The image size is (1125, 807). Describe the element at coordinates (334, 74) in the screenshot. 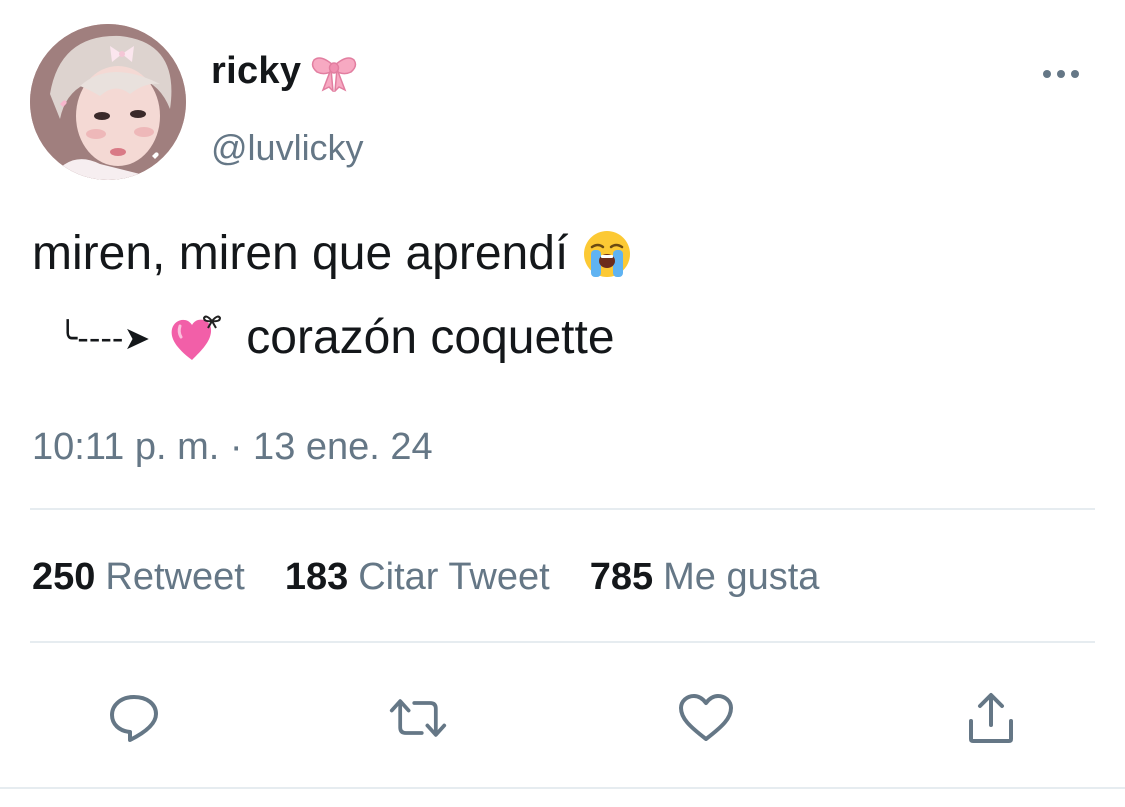

I see `bow-icon` at that location.